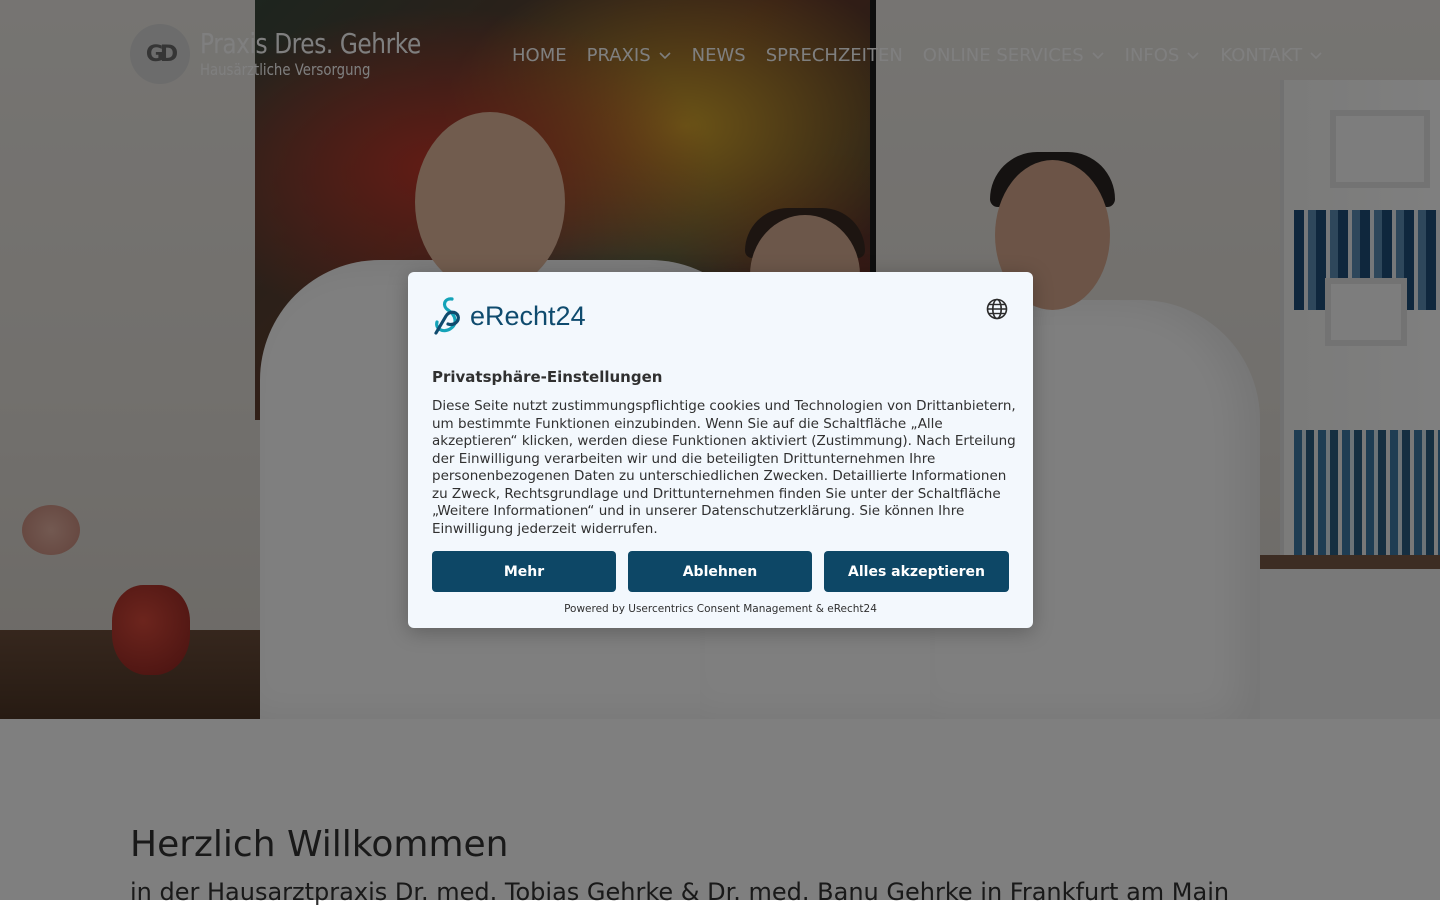 This screenshot has width=1440, height=906. What do you see at coordinates (997, 309) in the screenshot?
I see `globe-icon` at bounding box center [997, 309].